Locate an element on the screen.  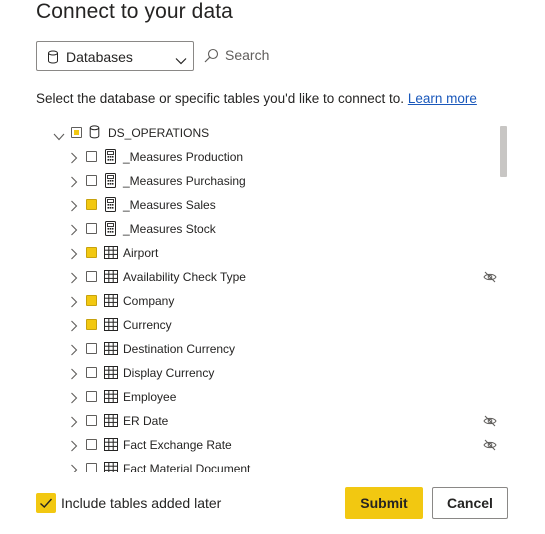
table-label: Employee is located at coordinates (150, 397).